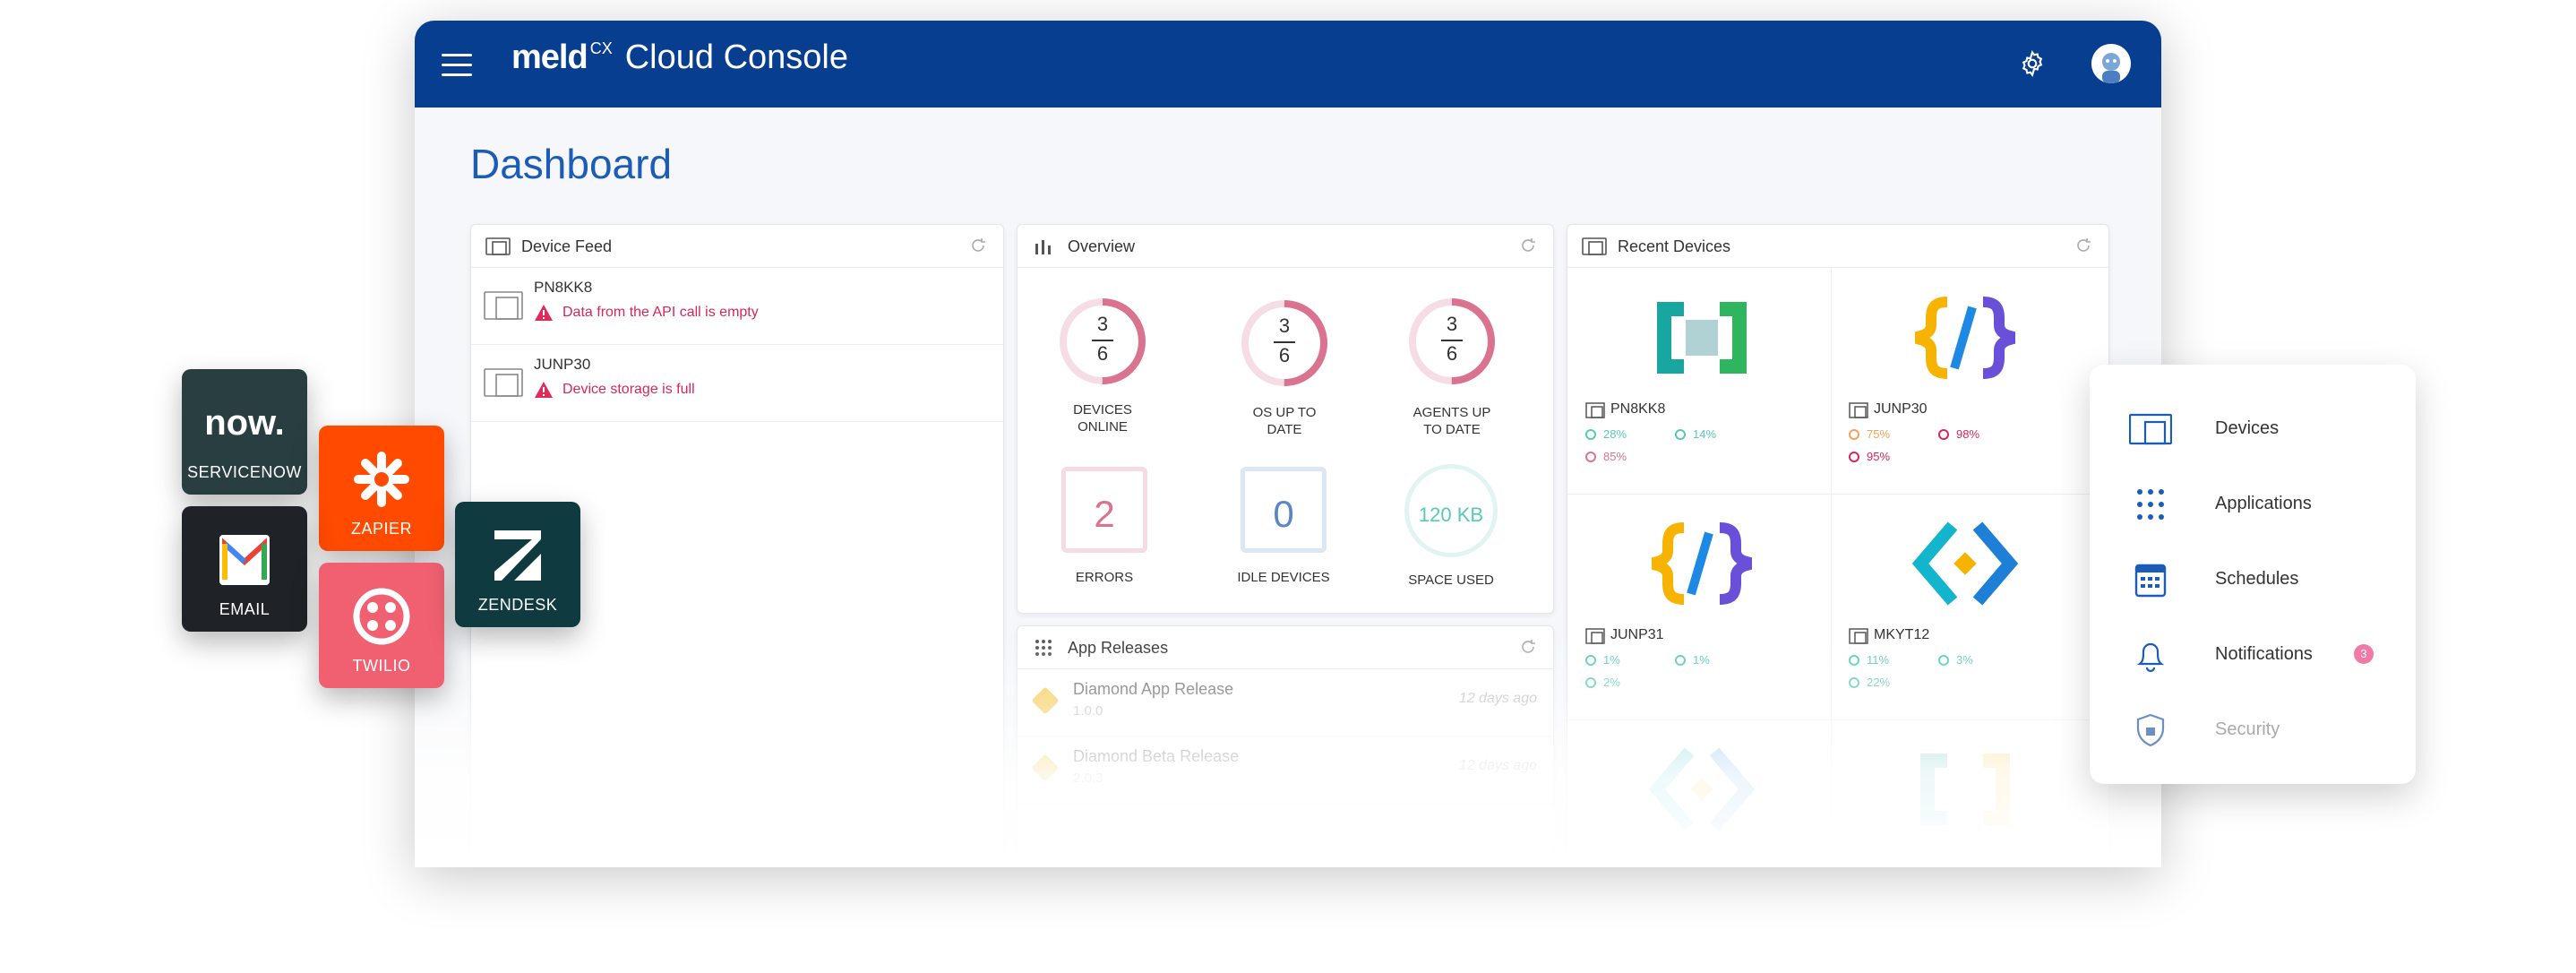 The image size is (2576, 973). I want to click on device-name: MKYT12, so click(1902, 634).